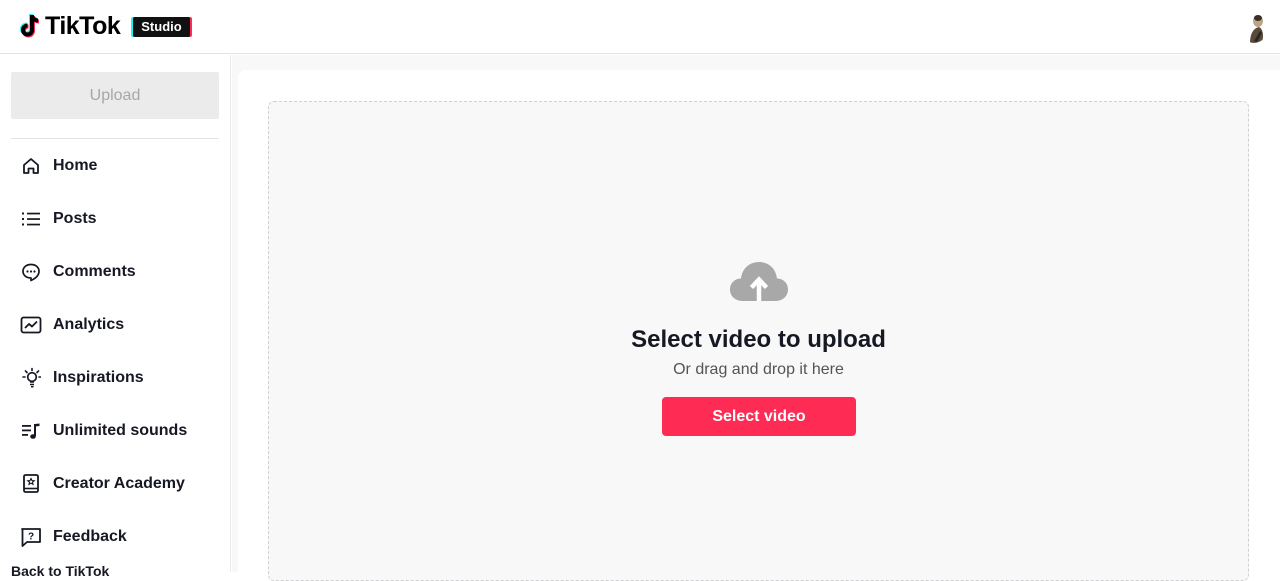 The image size is (1280, 581). Describe the element at coordinates (75, 165) in the screenshot. I see `sidebar-item-label: Home` at that location.